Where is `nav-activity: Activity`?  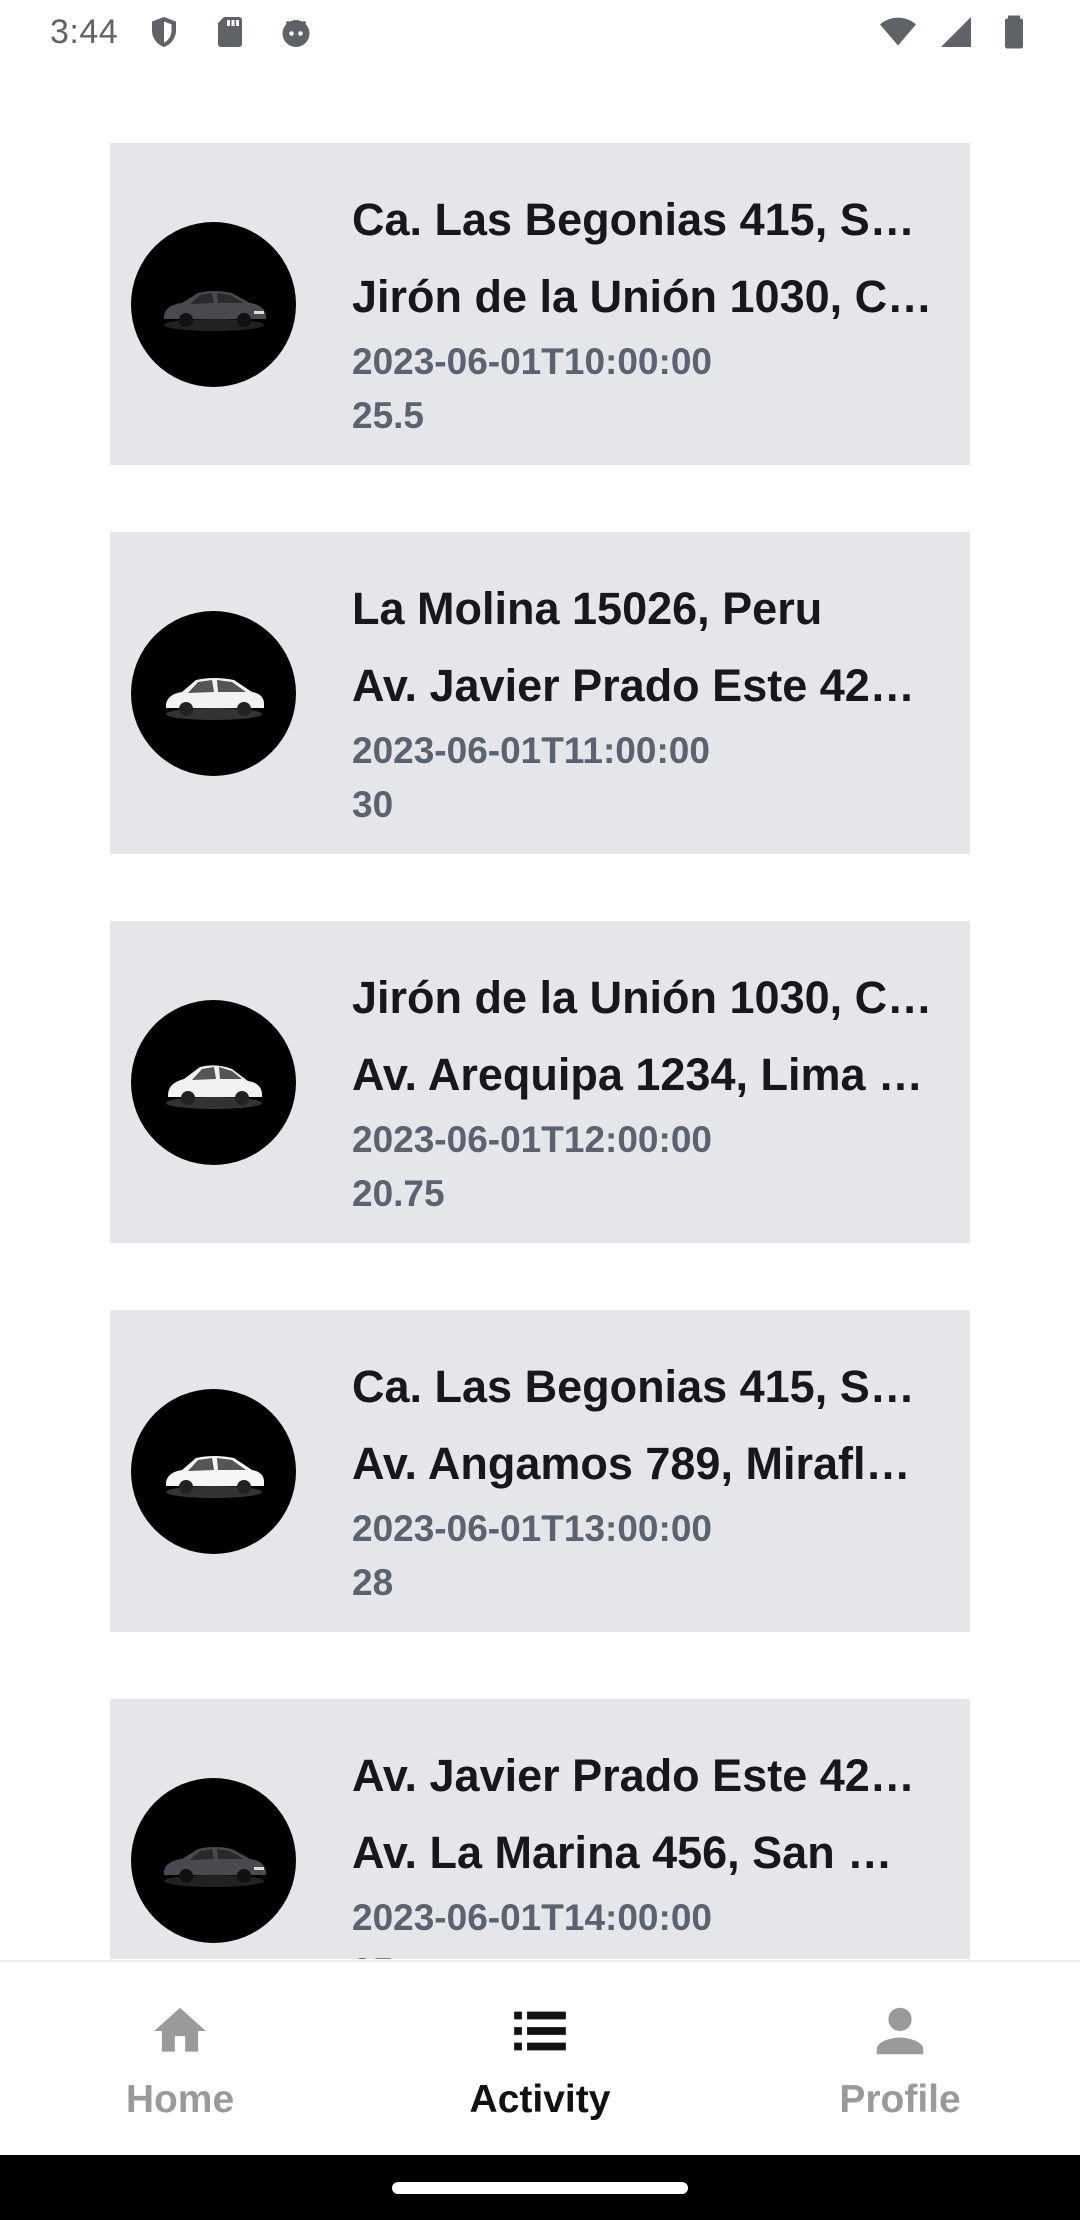
nav-activity: Activity is located at coordinates (540, 2042).